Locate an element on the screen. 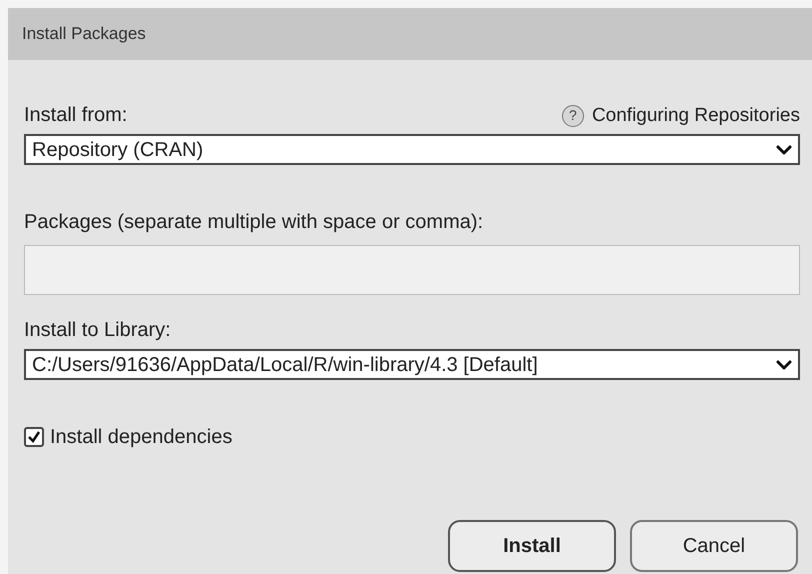 This screenshot has width=812, height=574. checkbox is located at coordinates (34, 437).